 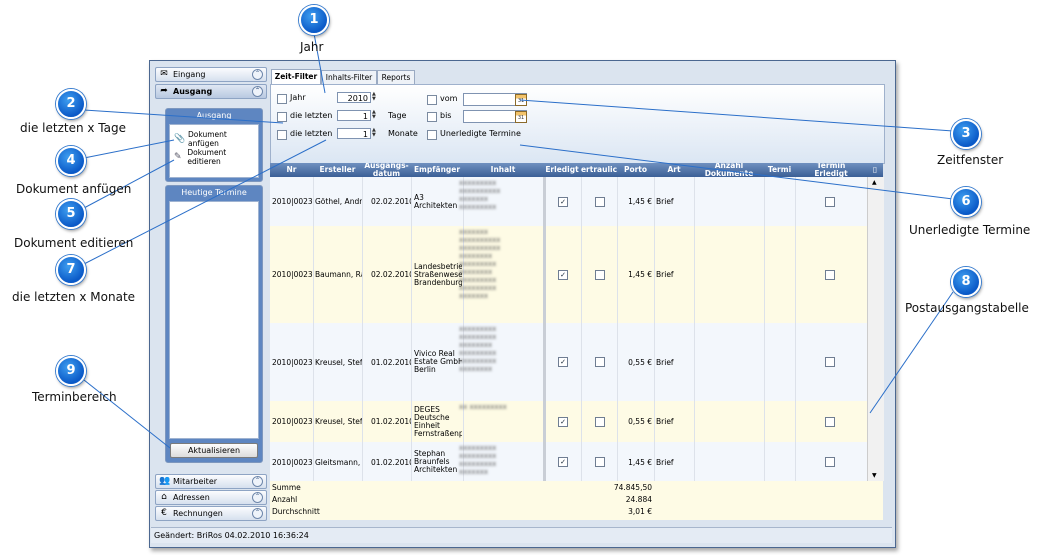 I want to click on scroll-down-arrow: ▼, so click(x=874, y=475).